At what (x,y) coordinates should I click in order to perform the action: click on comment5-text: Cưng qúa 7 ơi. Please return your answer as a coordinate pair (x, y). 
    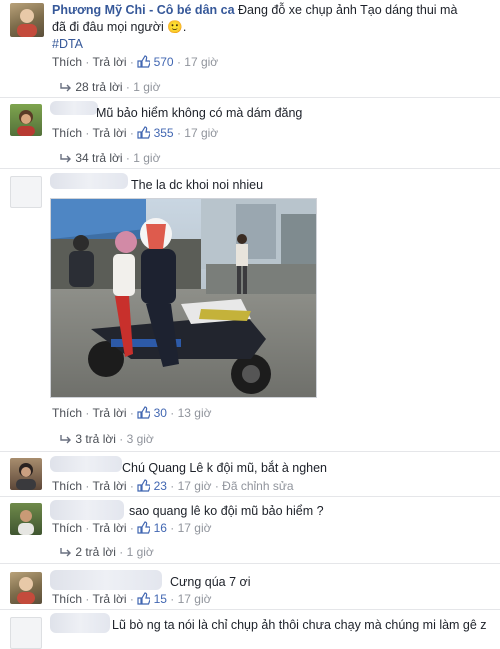
    Looking at the image, I should click on (210, 582).